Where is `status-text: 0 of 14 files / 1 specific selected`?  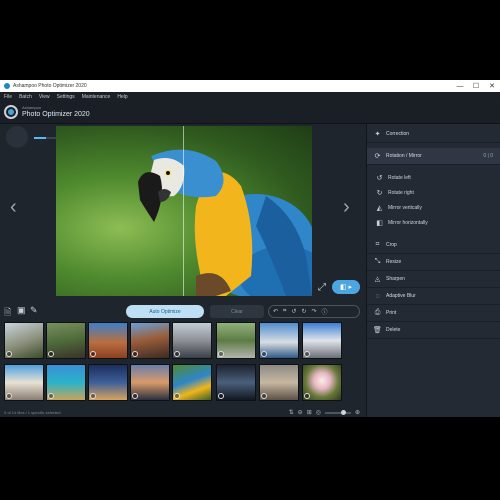 status-text: 0 of 14 files / 1 specific selected is located at coordinates (32, 412).